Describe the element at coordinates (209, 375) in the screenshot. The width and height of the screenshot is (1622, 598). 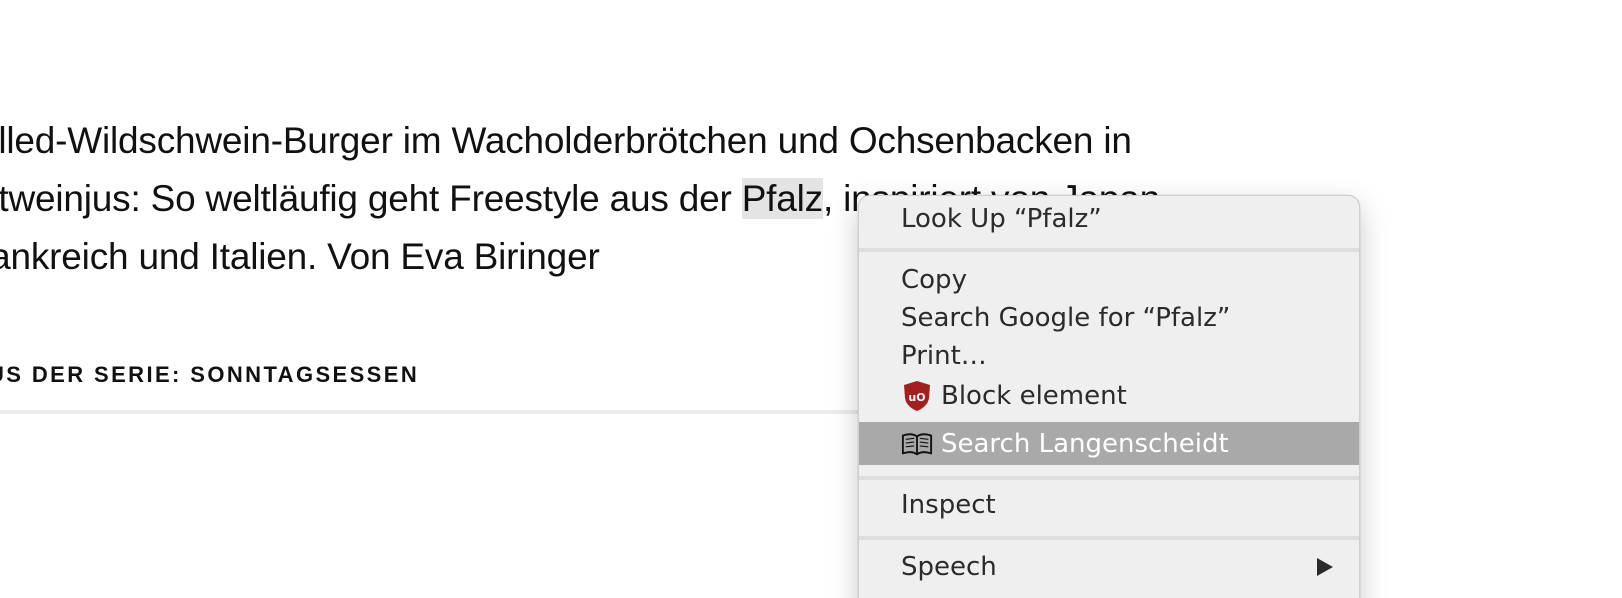
I see `series-label: US DER SERIE: SONNTAGSESSEN` at that location.